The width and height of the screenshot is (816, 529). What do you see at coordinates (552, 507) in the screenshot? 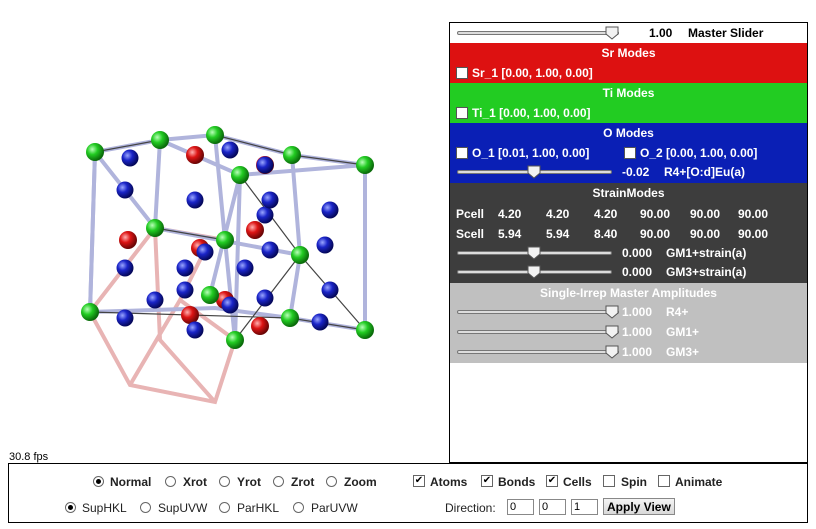
I see `direction-k-input: 0` at bounding box center [552, 507].